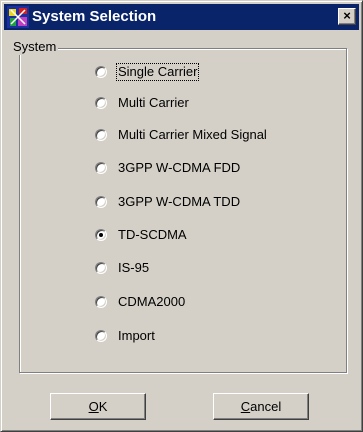 The image size is (363, 432). What do you see at coordinates (152, 234) in the screenshot?
I see `option-label: TD-SCDMA` at bounding box center [152, 234].